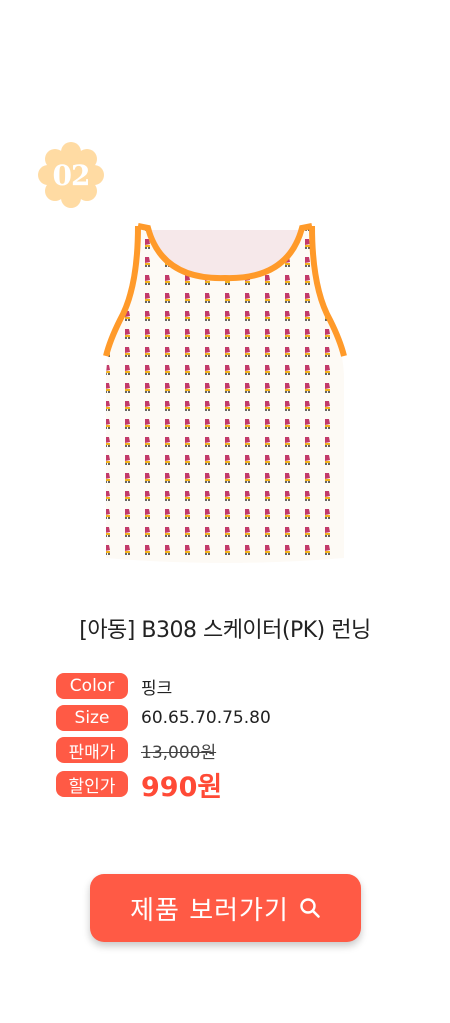 The image size is (450, 1023). Describe the element at coordinates (225, 630) in the screenshot. I see `product-title: [아동] B308 스케이터(PK) 런닝` at that location.